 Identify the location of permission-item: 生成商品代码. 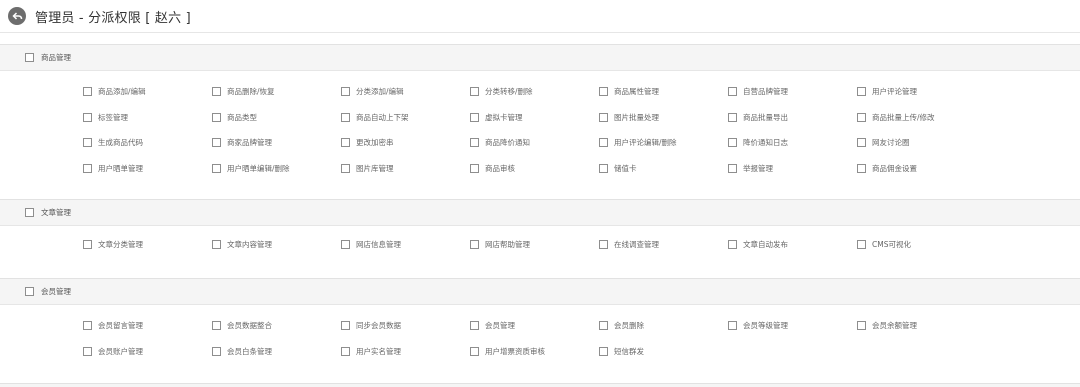
(113, 142).